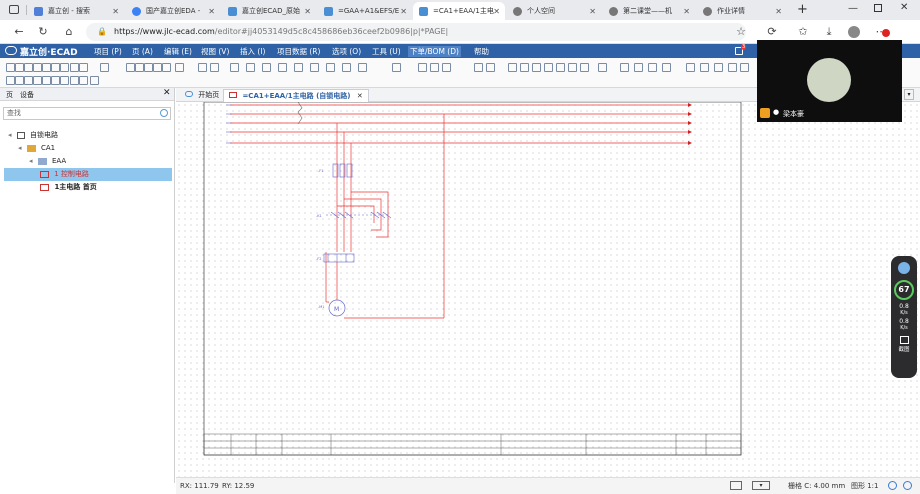  What do you see at coordinates (736, 485) in the screenshot?
I see `layout-icon` at bounding box center [736, 485].